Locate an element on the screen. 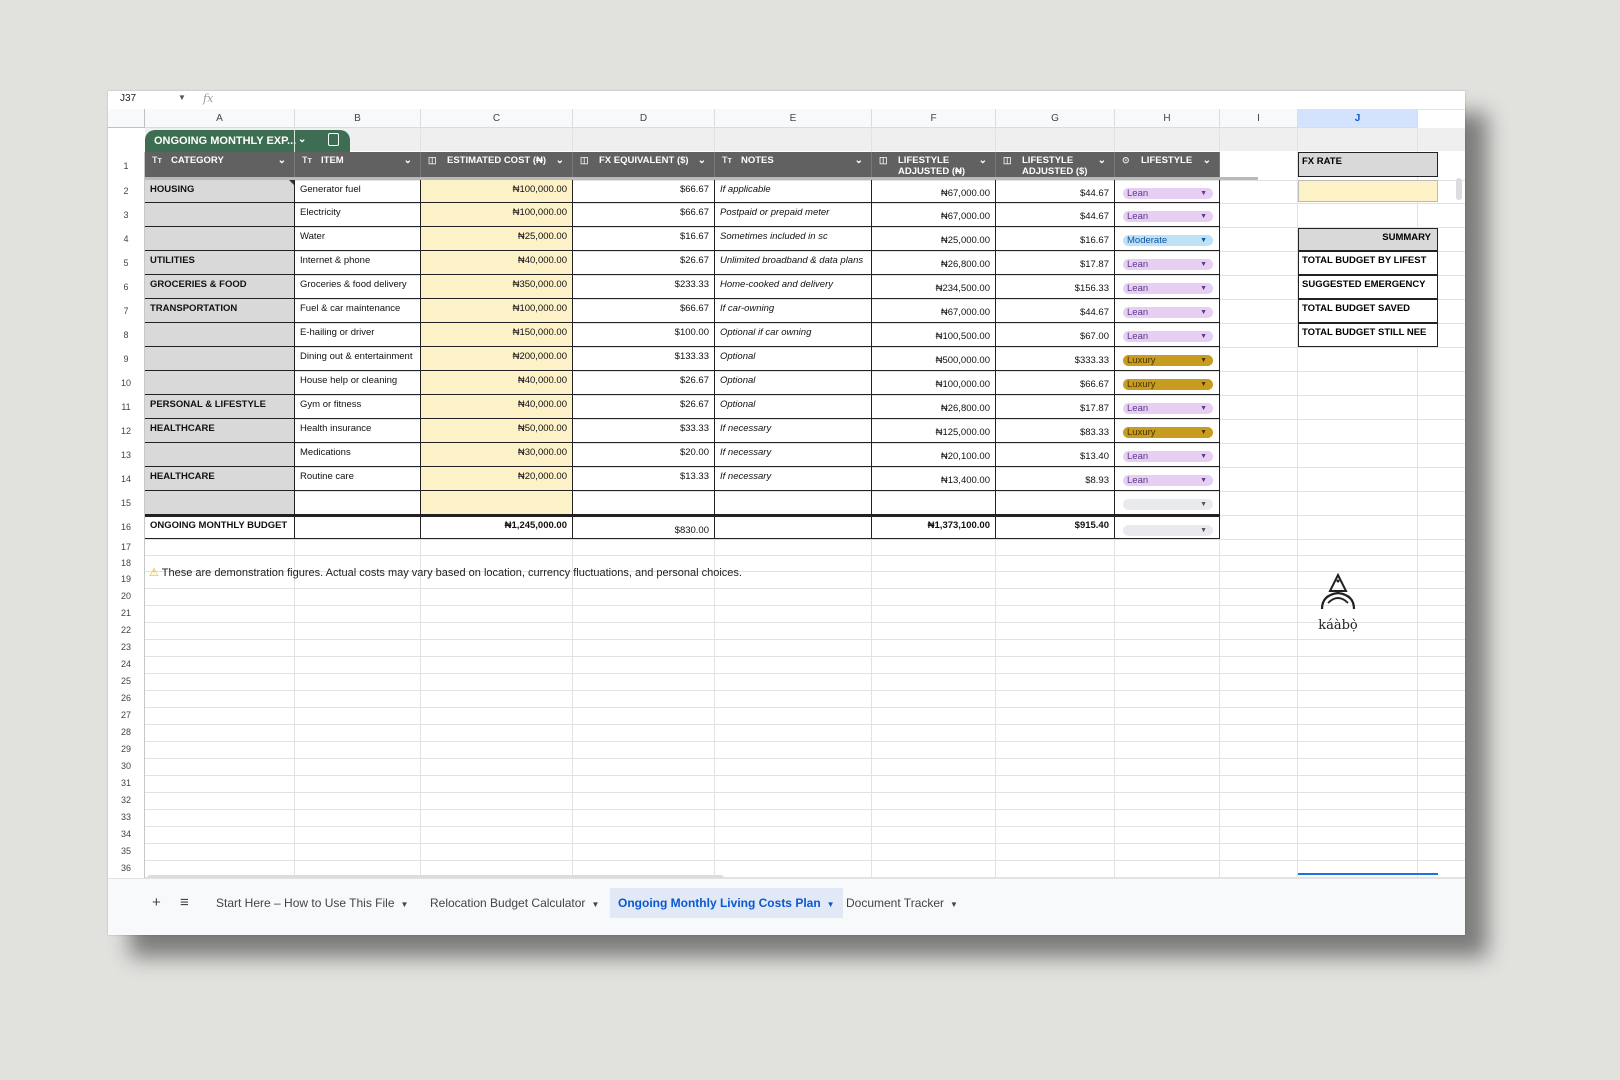  cell-fx: $133.33 is located at coordinates (644, 359).